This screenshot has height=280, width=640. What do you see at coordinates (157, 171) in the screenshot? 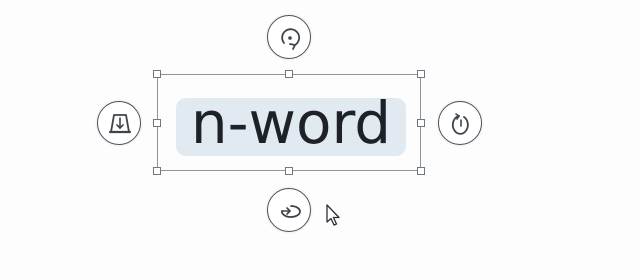
I see `resize-handle-bottom-left` at bounding box center [157, 171].